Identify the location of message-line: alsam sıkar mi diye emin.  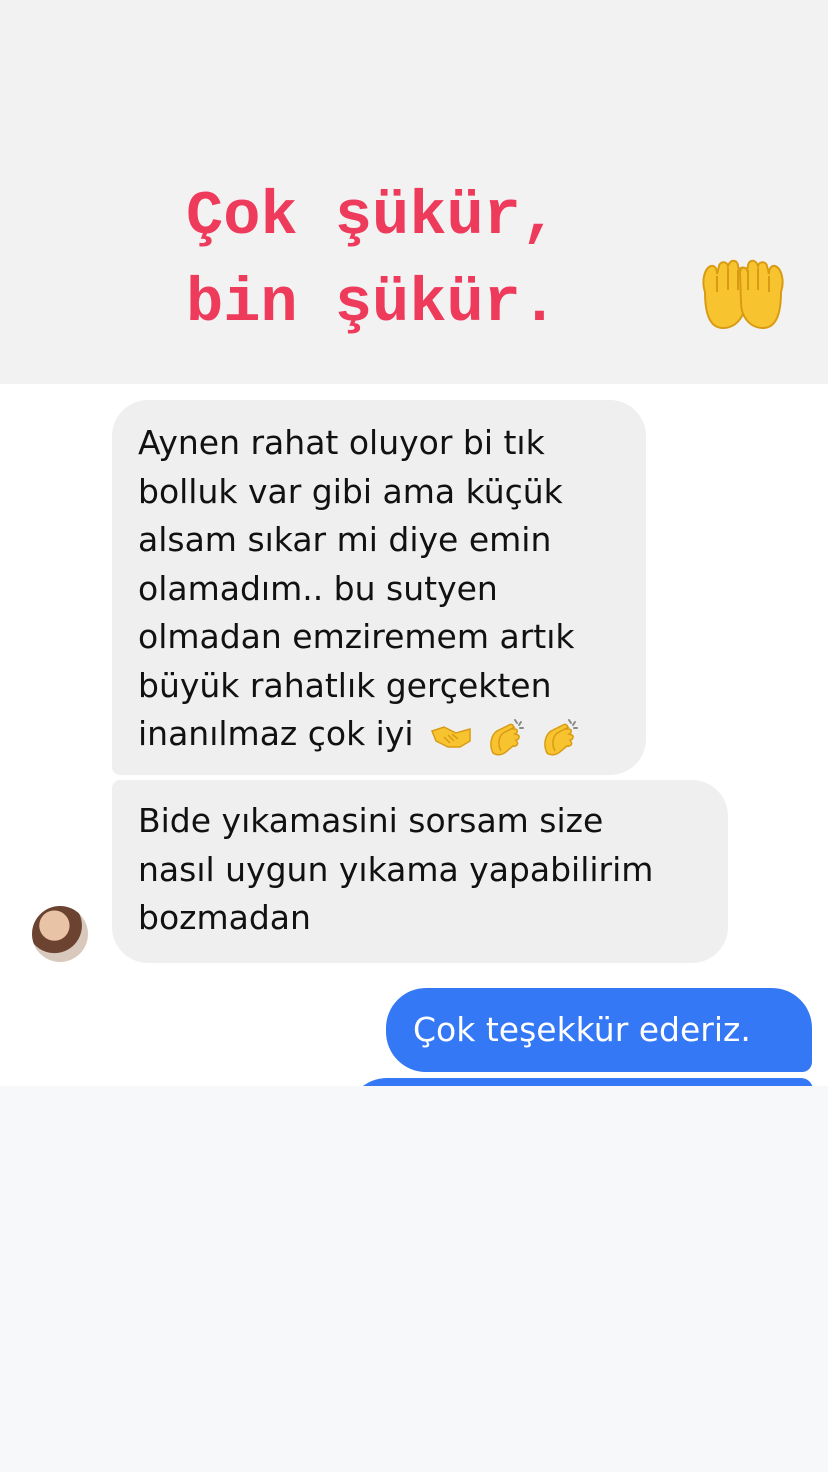
(345, 539).